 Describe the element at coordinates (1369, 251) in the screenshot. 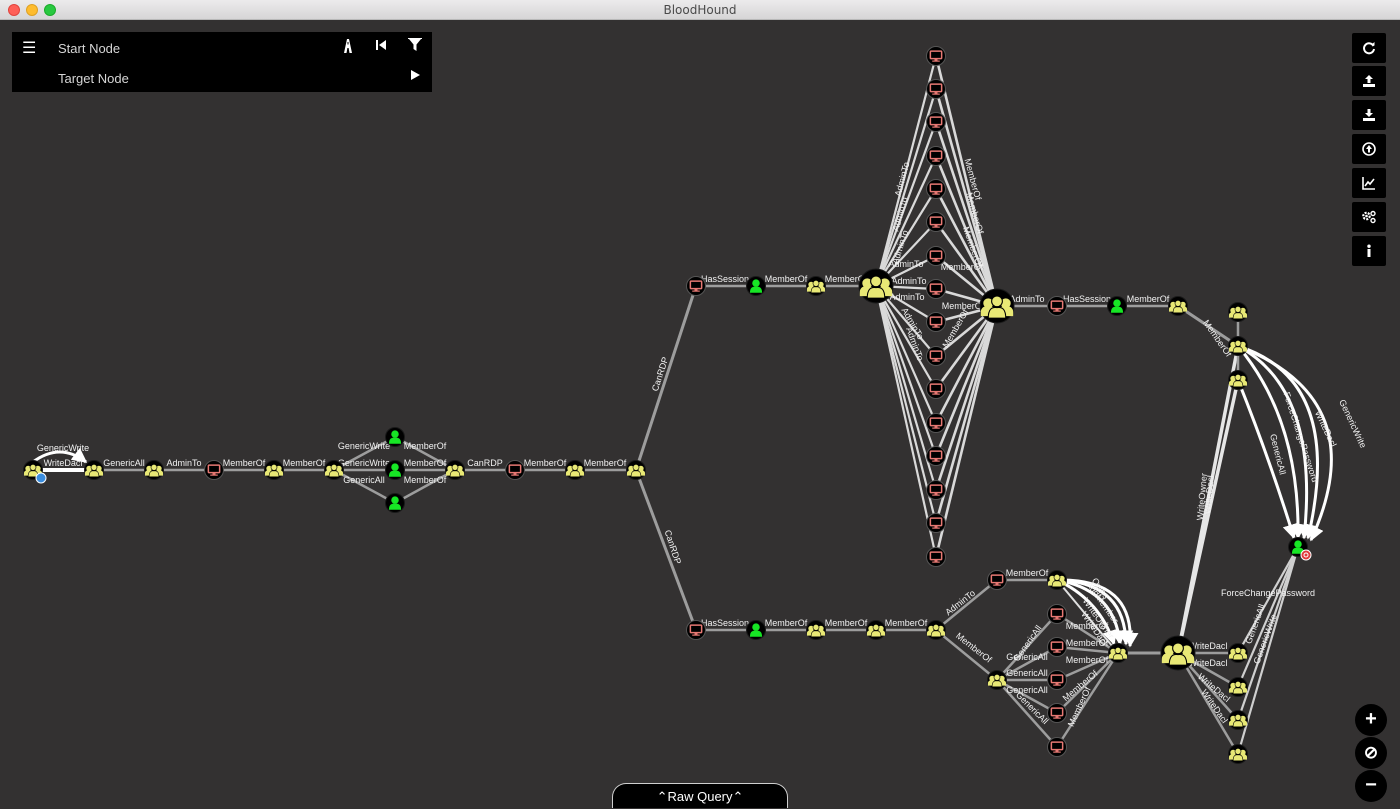

I see `about-button` at that location.